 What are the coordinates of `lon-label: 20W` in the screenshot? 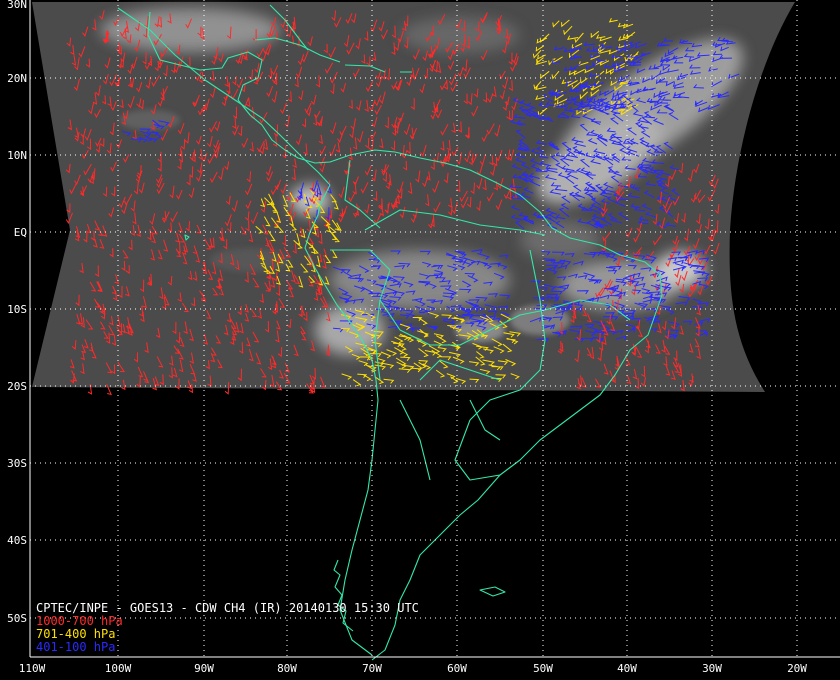 It's located at (797, 668).